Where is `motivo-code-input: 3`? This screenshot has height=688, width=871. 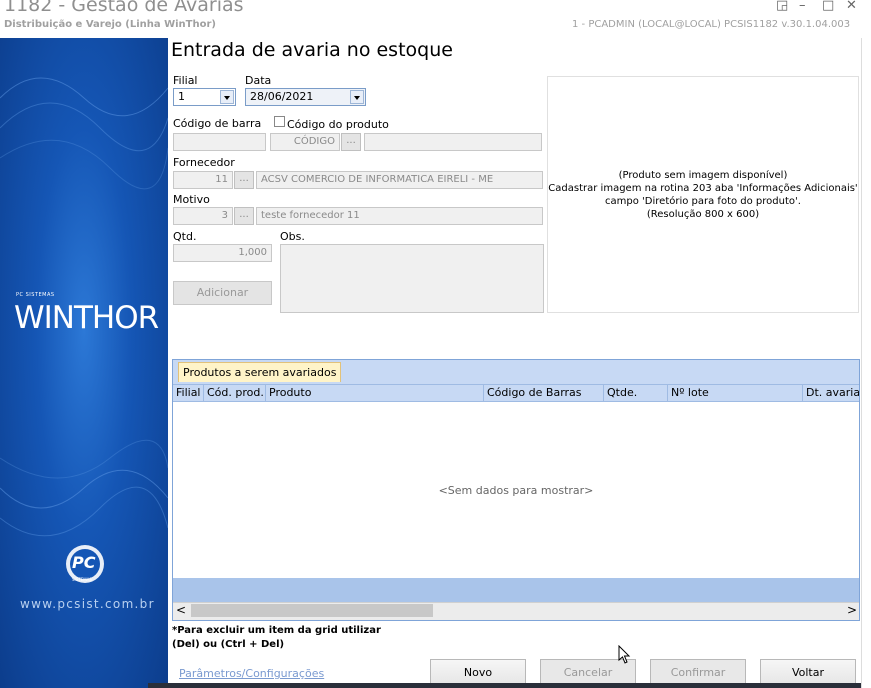 motivo-code-input: 3 is located at coordinates (203, 216).